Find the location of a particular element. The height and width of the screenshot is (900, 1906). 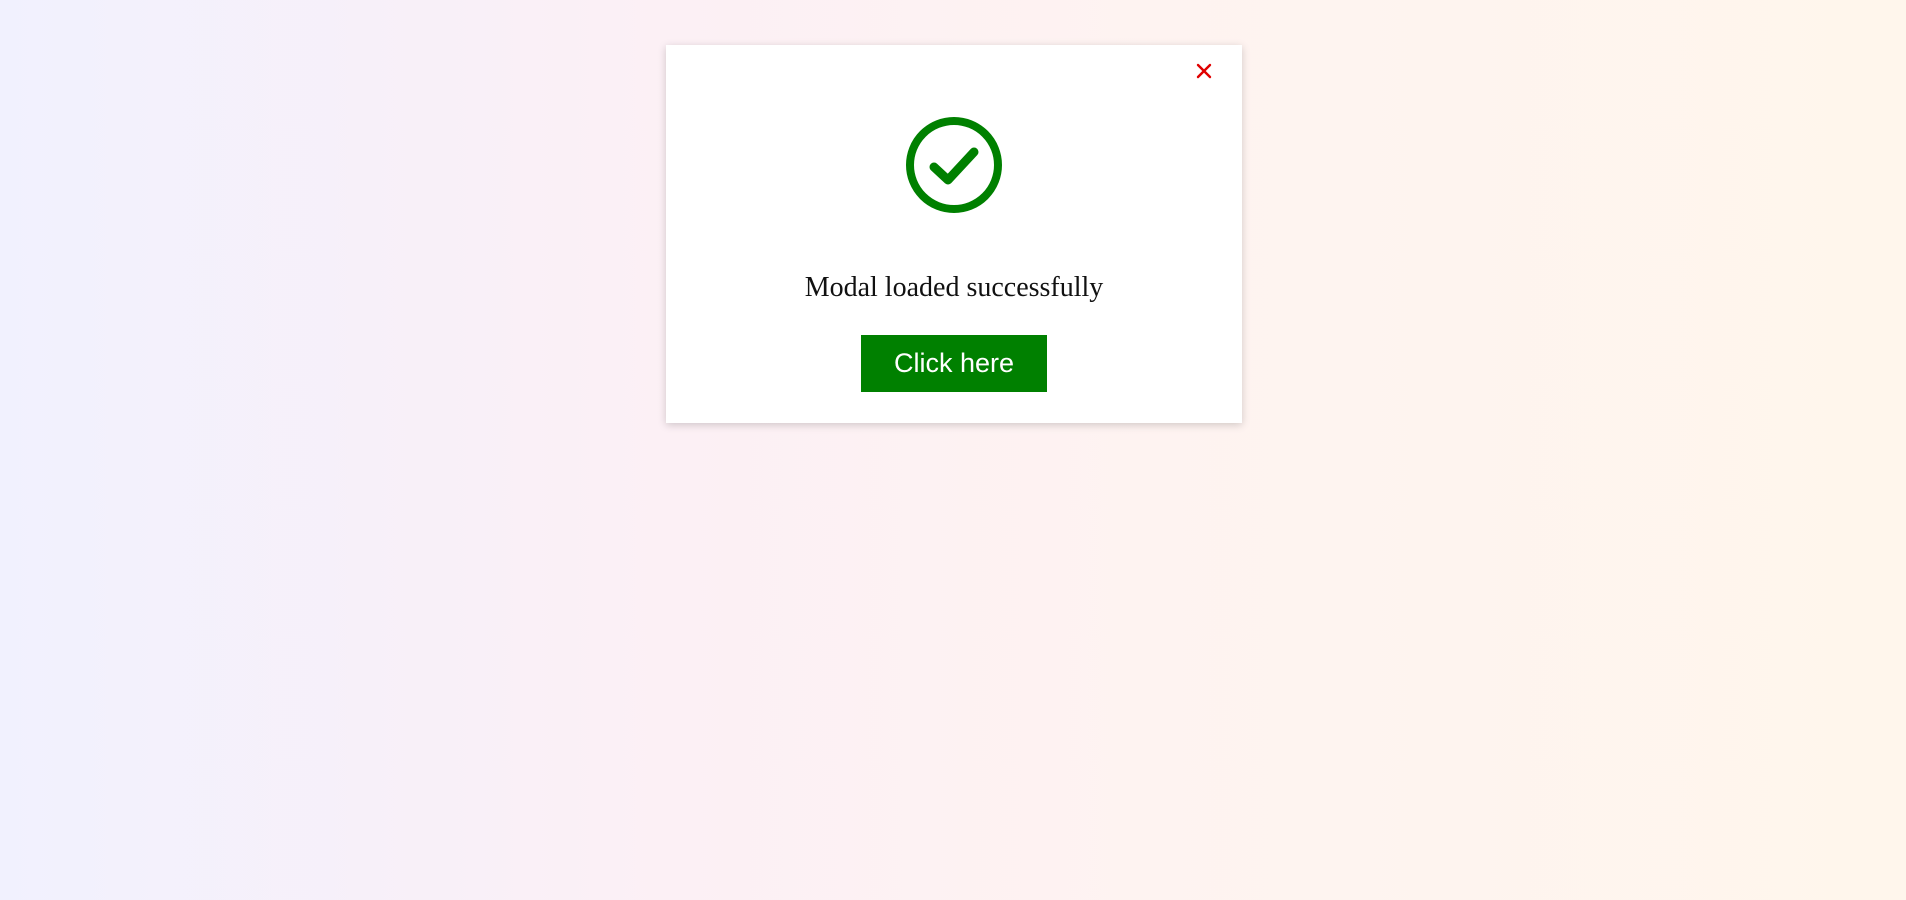

close-button is located at coordinates (1204, 71).